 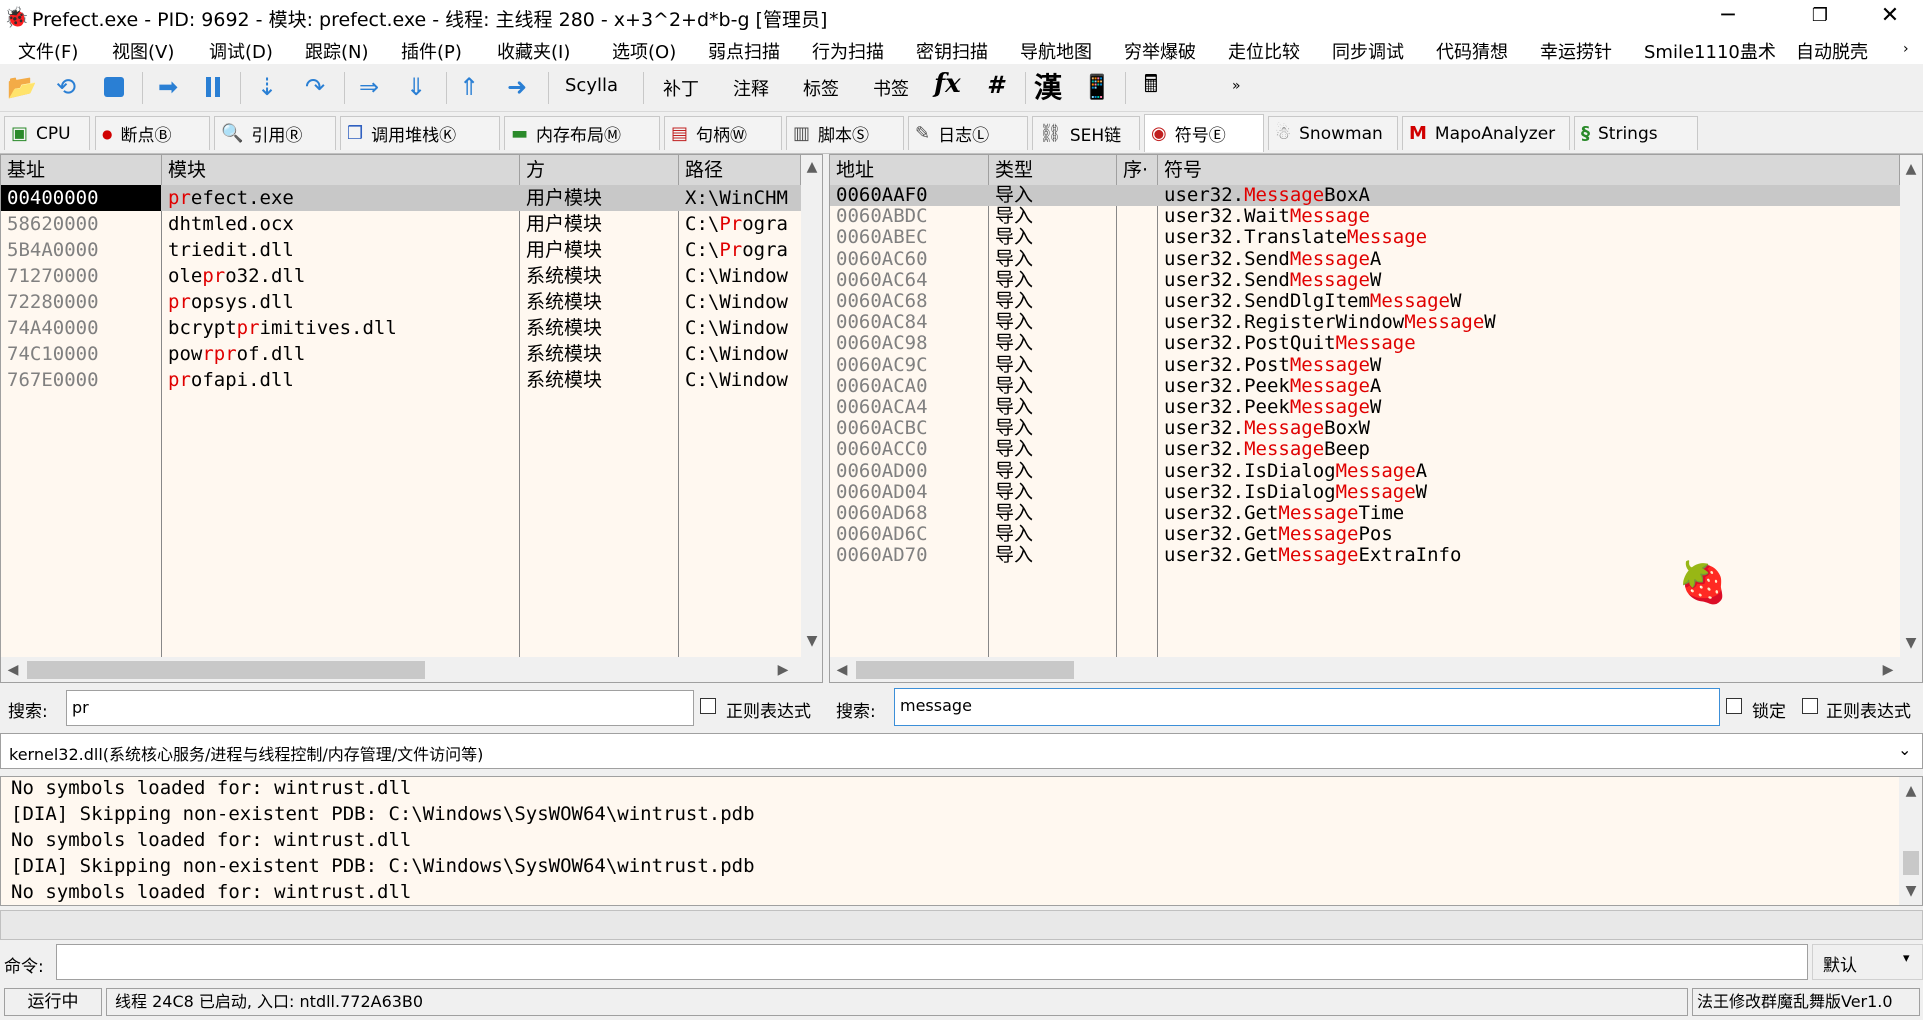 What do you see at coordinates (1636, 133) in the screenshot?
I see `tab-strings: § Strings` at bounding box center [1636, 133].